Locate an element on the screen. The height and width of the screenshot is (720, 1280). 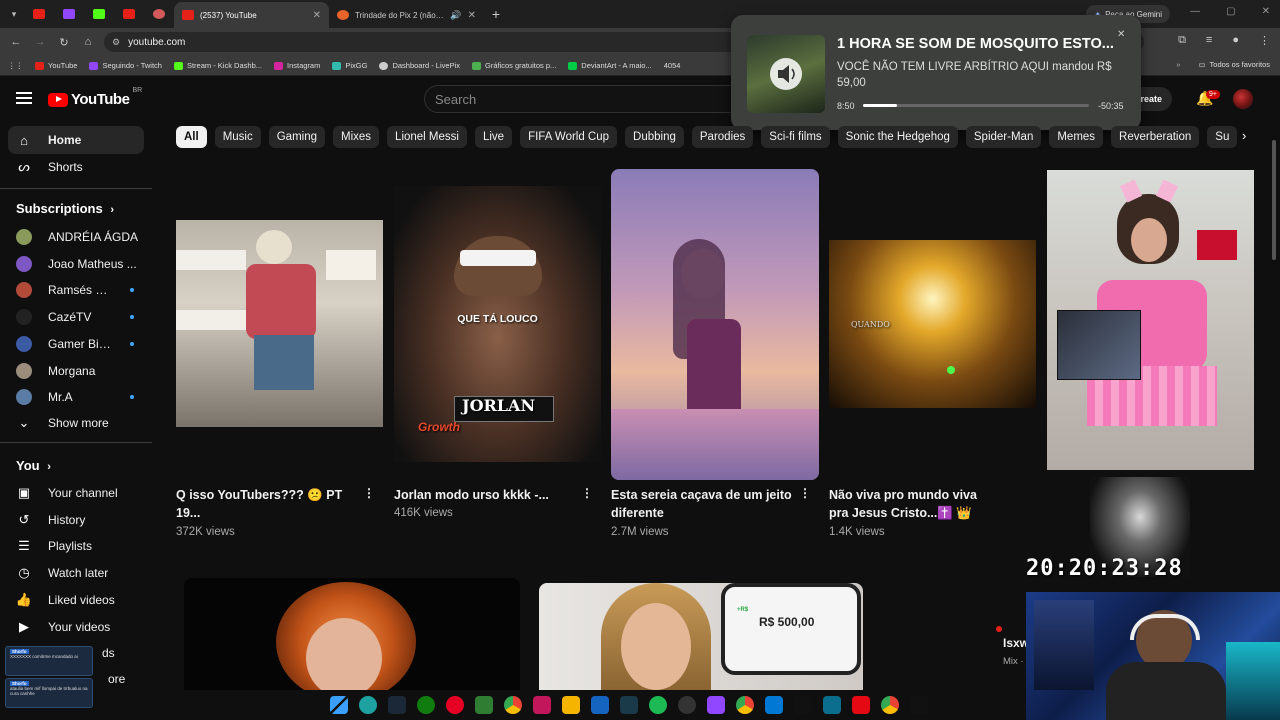
bookmark-livepix: Dashboard - LivePix is located at coordinates (419, 65).